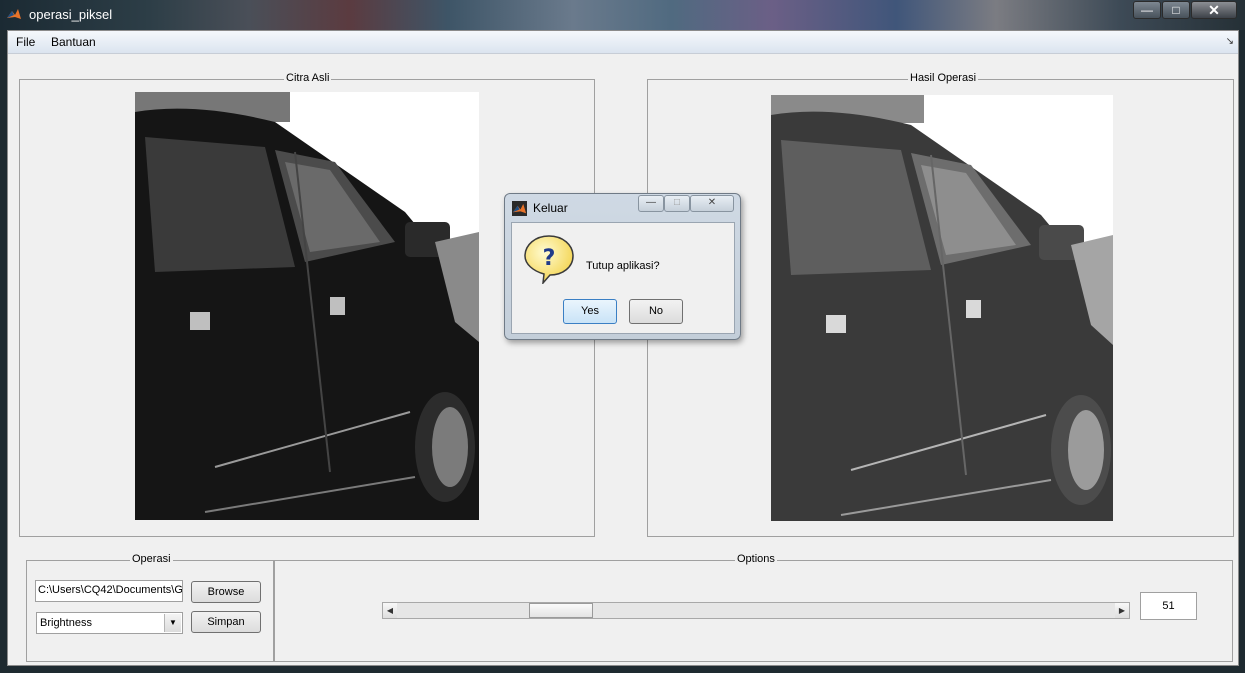 The image size is (1245, 673). I want to click on simpan-button: Simpan, so click(226, 622).